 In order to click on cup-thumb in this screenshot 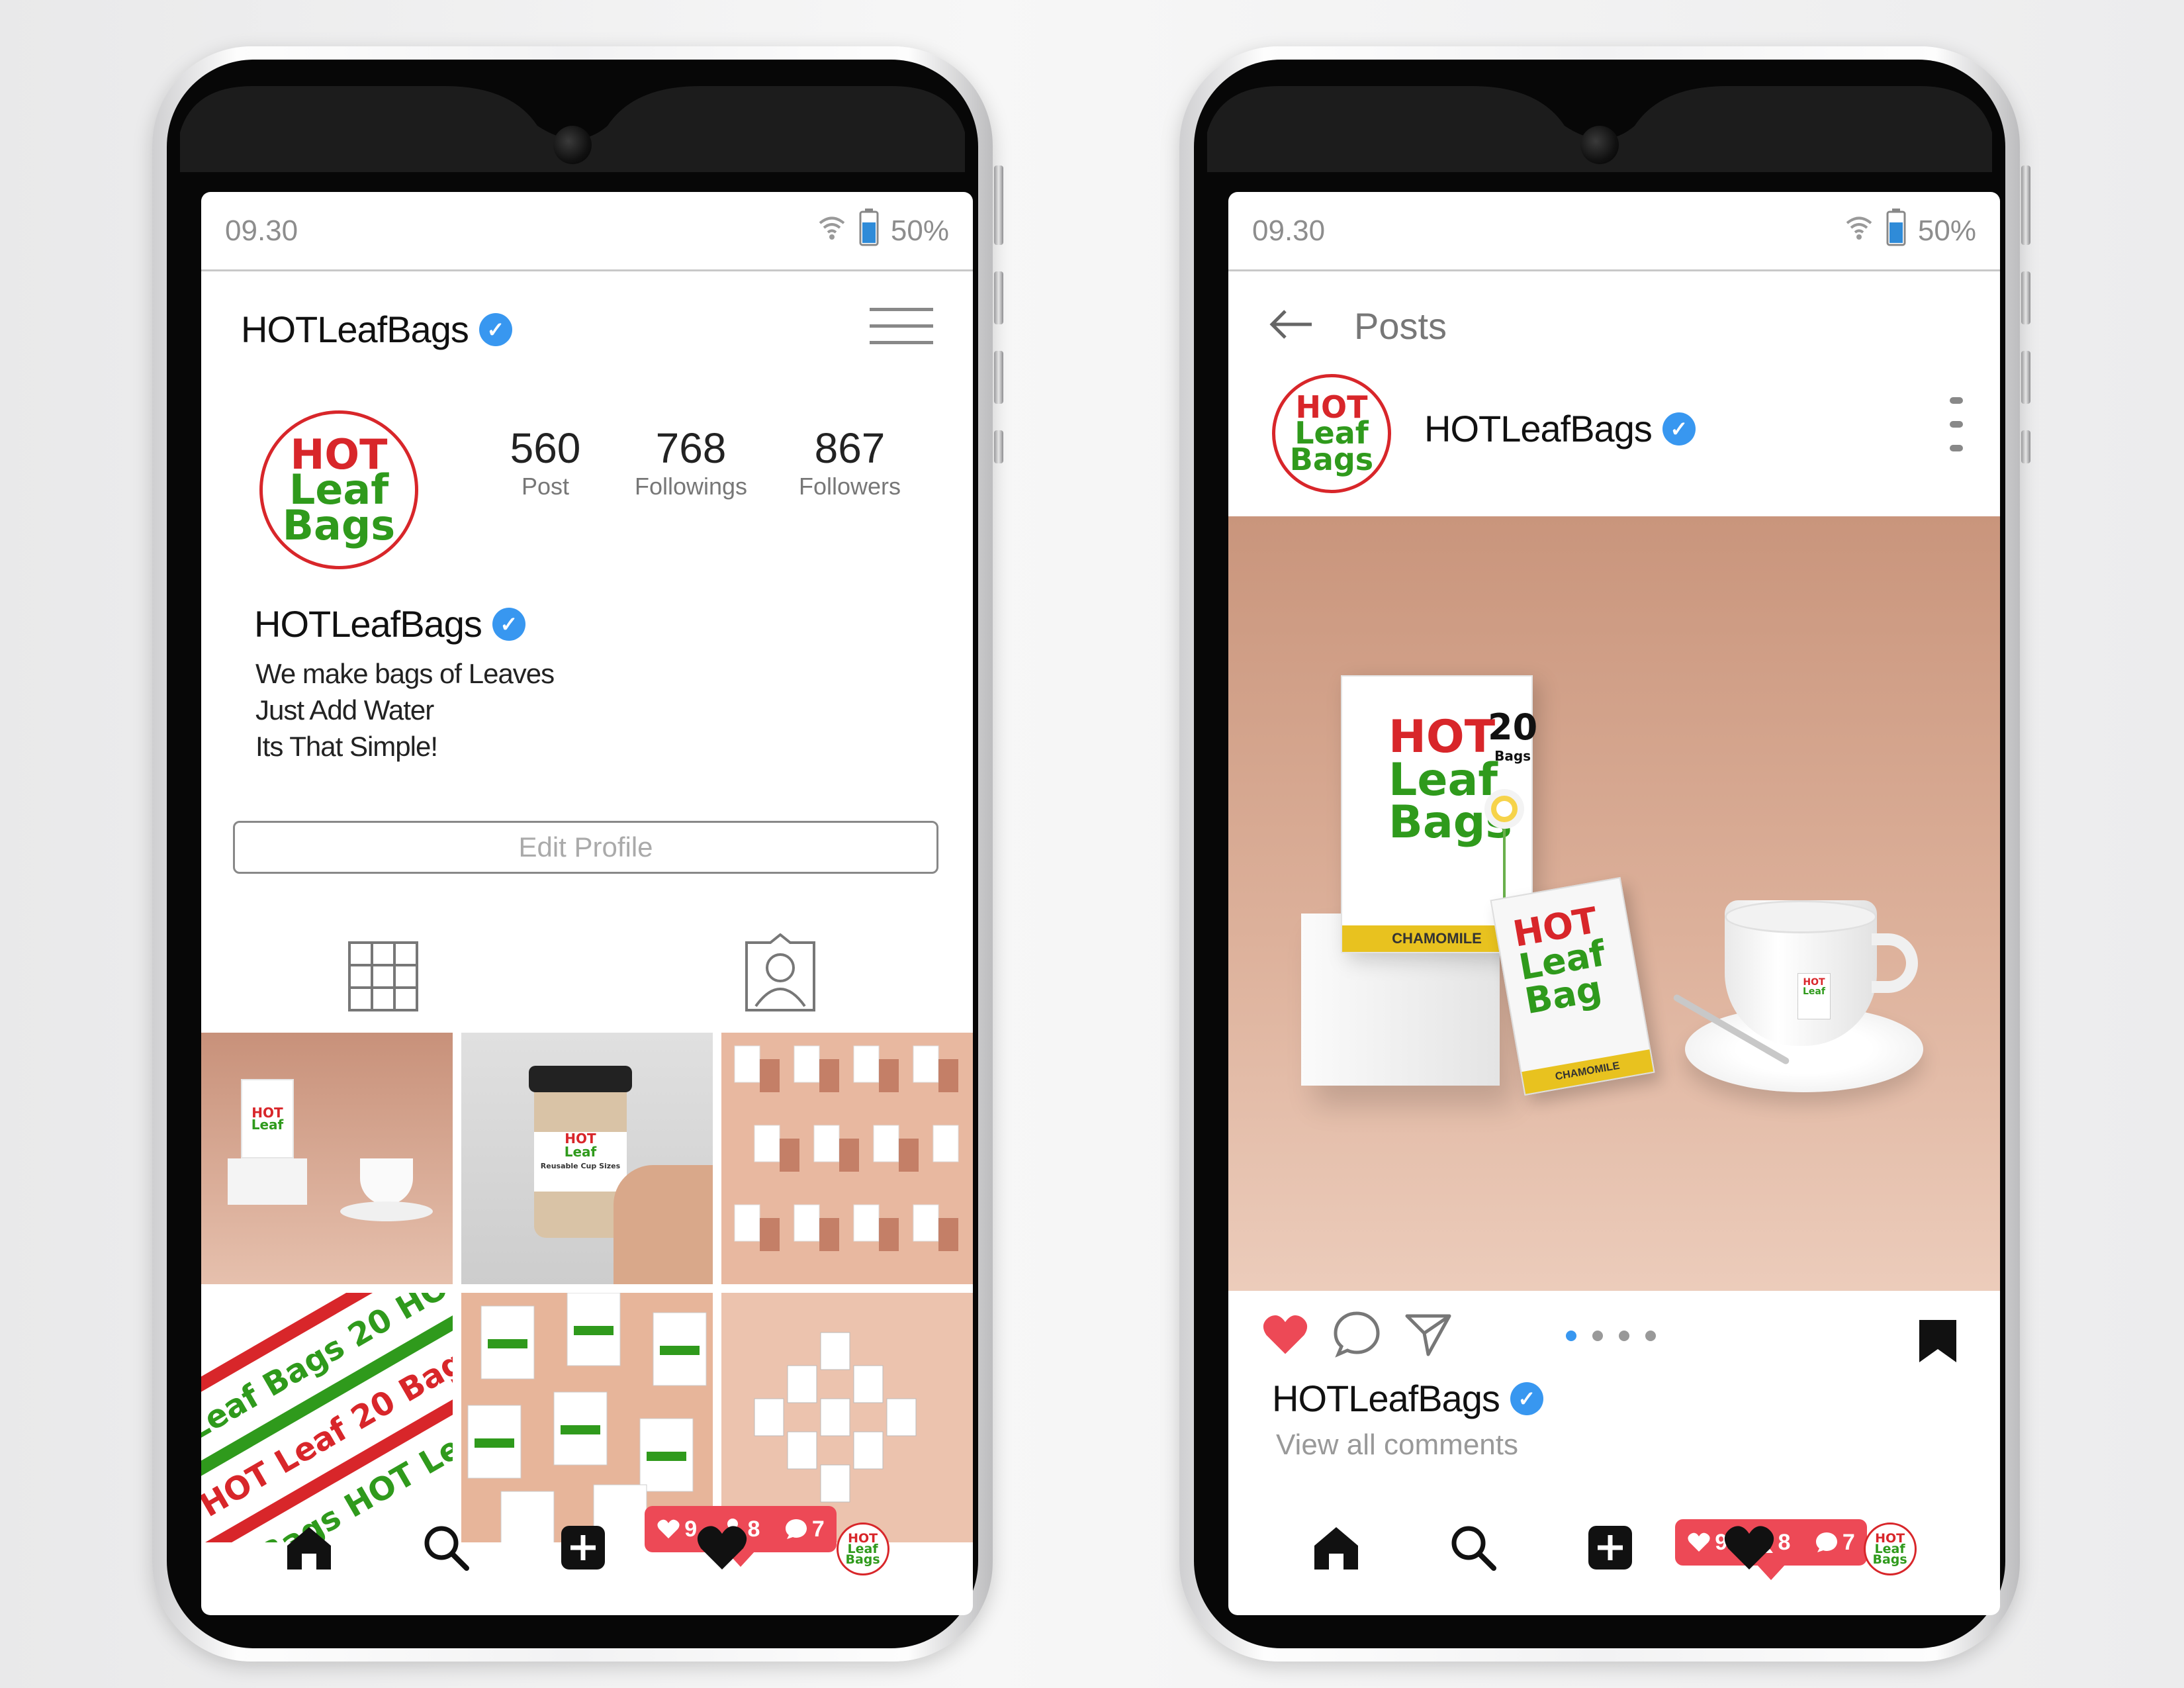, I will do `click(387, 1181)`.